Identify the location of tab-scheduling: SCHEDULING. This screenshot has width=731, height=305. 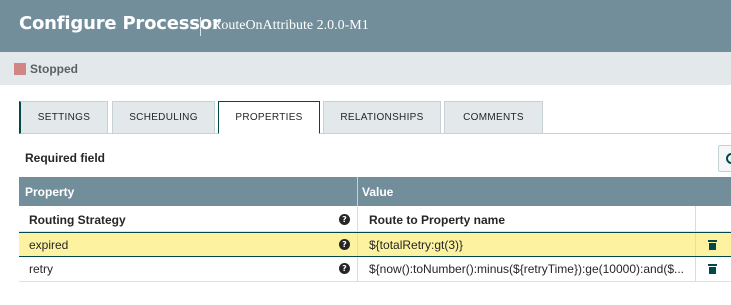
(163, 117).